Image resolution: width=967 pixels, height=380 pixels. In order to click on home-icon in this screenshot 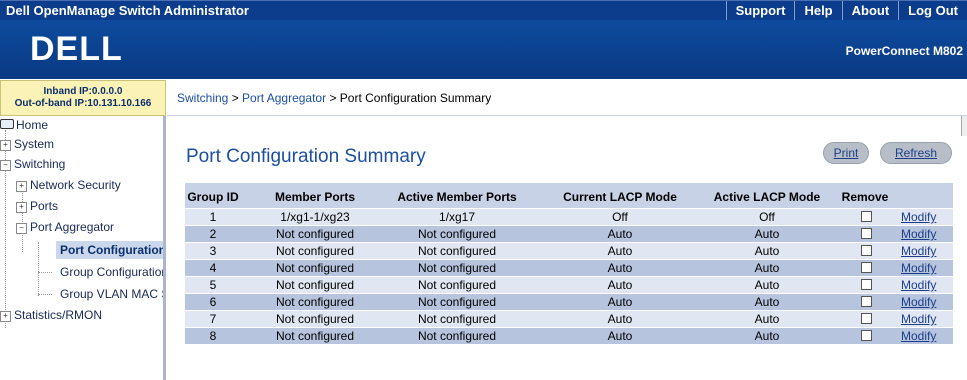, I will do `click(7, 124)`.